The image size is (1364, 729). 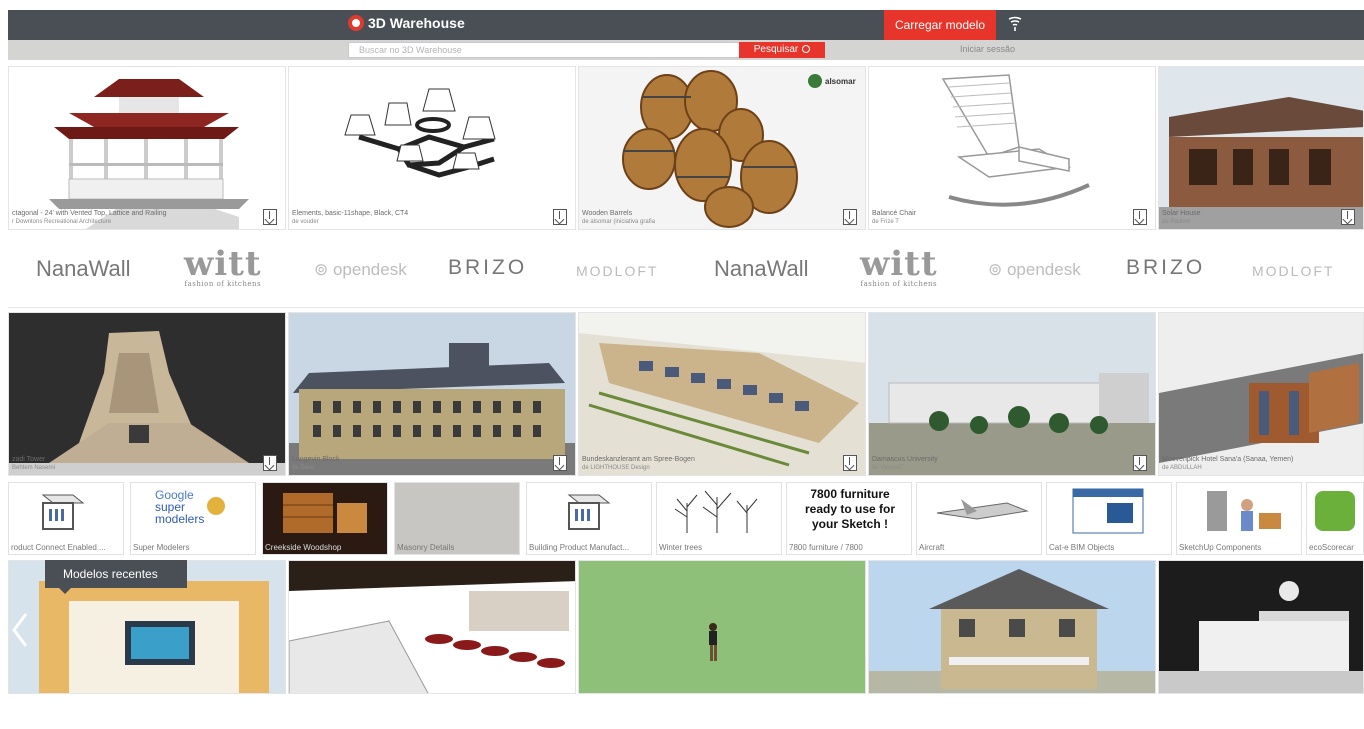 I want to click on collection-card: ecoScorecar, so click(x=1335, y=518).